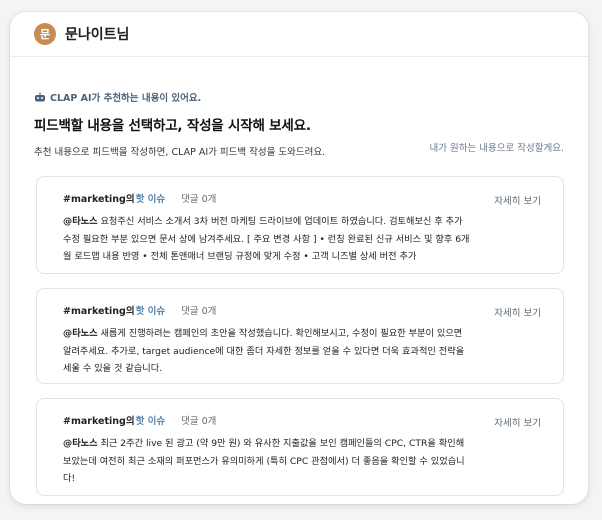 This screenshot has width=602, height=520. What do you see at coordinates (40, 97) in the screenshot?
I see `robot-icon` at bounding box center [40, 97].